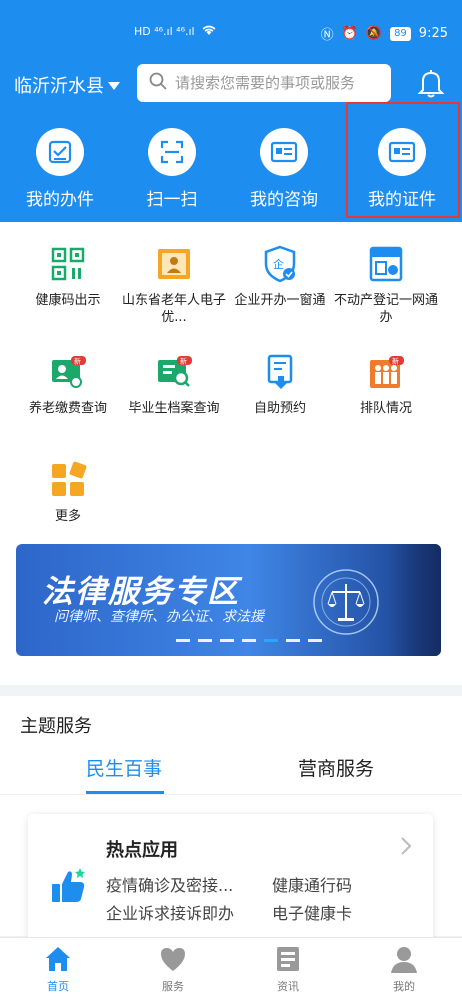  What do you see at coordinates (404, 959) in the screenshot?
I see `user-icon` at bounding box center [404, 959].